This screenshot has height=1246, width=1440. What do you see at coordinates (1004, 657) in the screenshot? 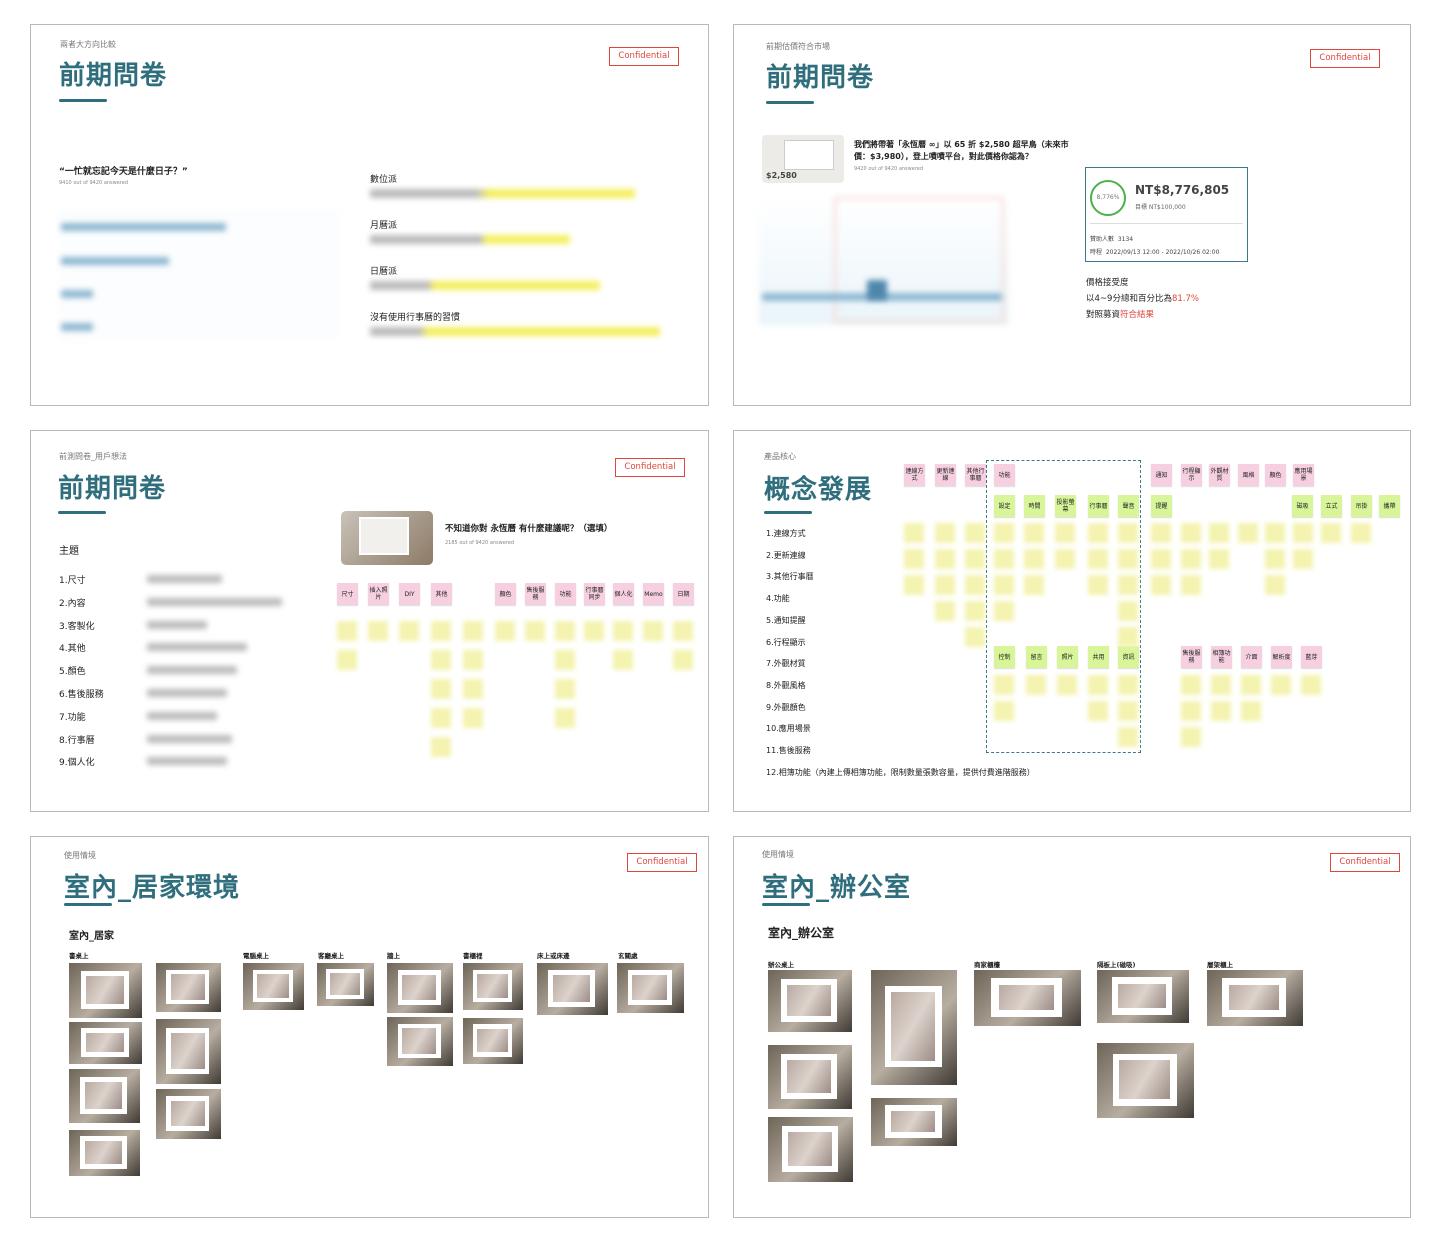
I see `concept-tag: 控制` at bounding box center [1004, 657].